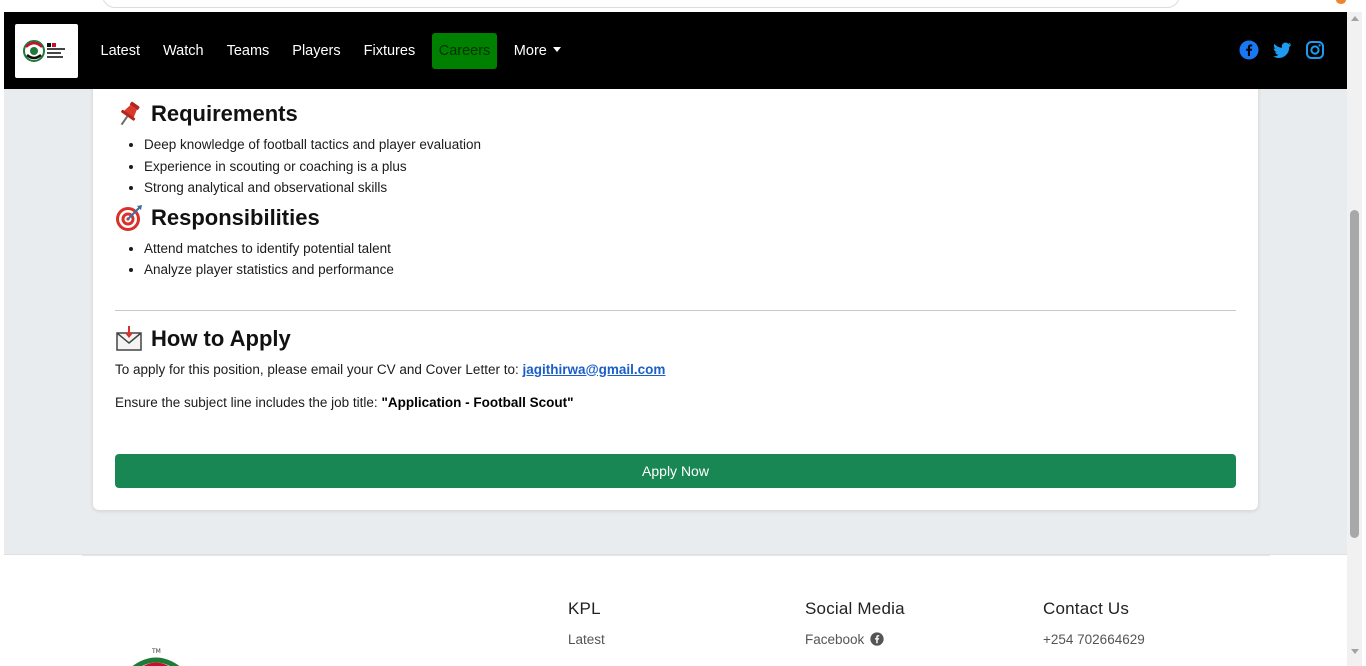 The image size is (1366, 666). Describe the element at coordinates (1354, 374) in the screenshot. I see `scrollbar-thumb` at that location.